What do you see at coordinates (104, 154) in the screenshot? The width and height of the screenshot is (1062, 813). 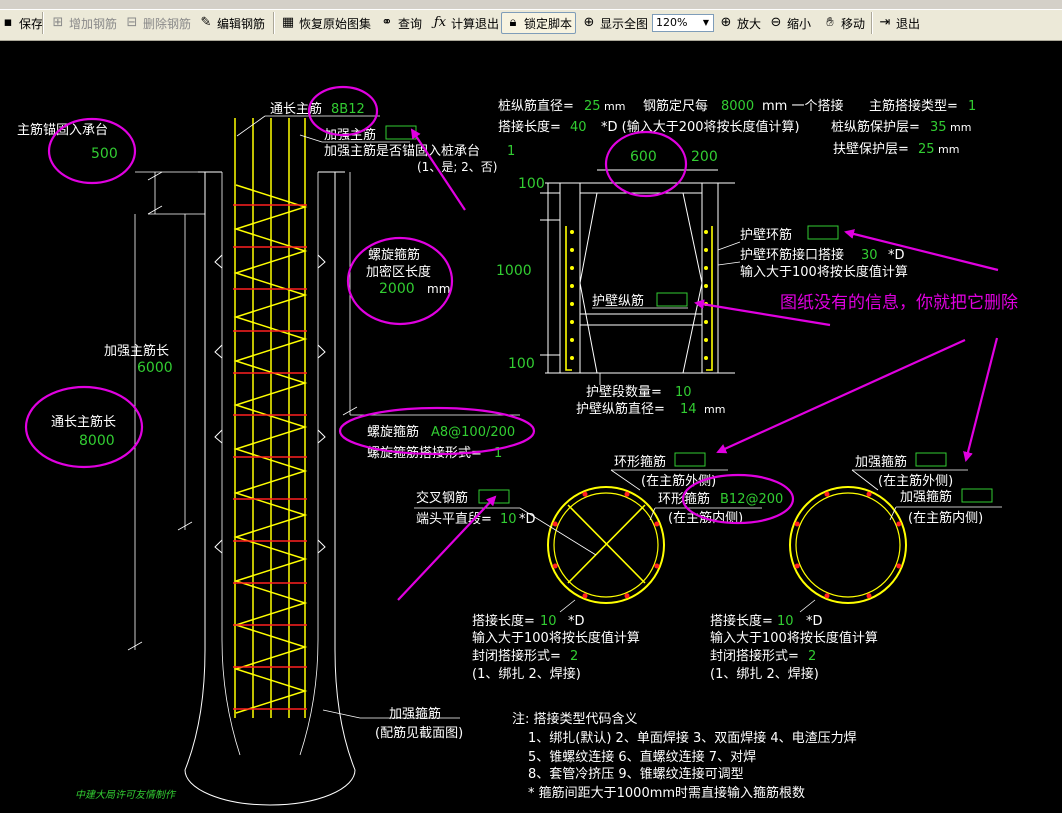 I see `main-anchor-value: 500` at bounding box center [104, 154].